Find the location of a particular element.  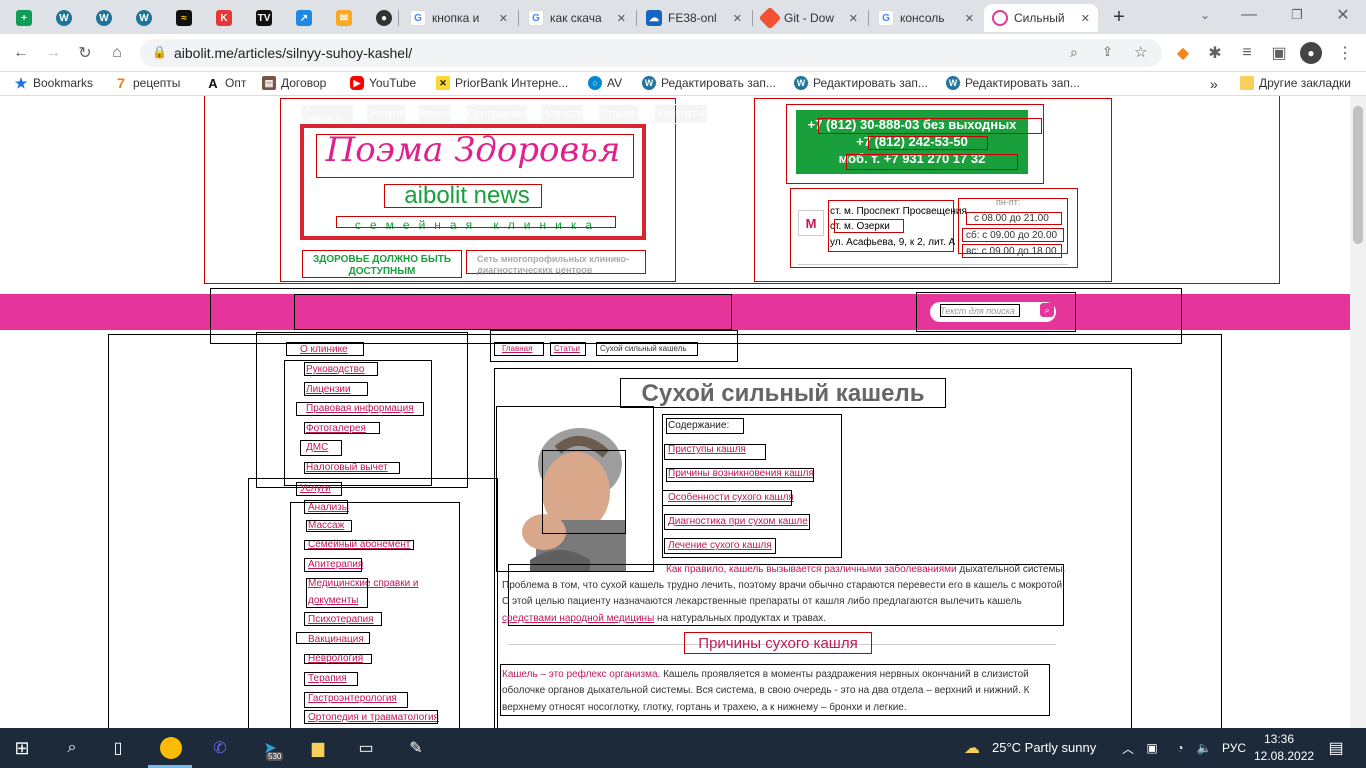

tab-separator is located at coordinates (868, 18).